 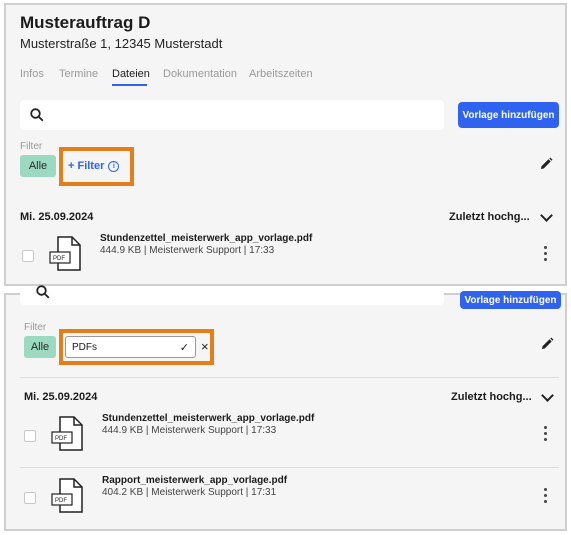 I want to click on add-filter-button: + Filter i, so click(x=94, y=166).